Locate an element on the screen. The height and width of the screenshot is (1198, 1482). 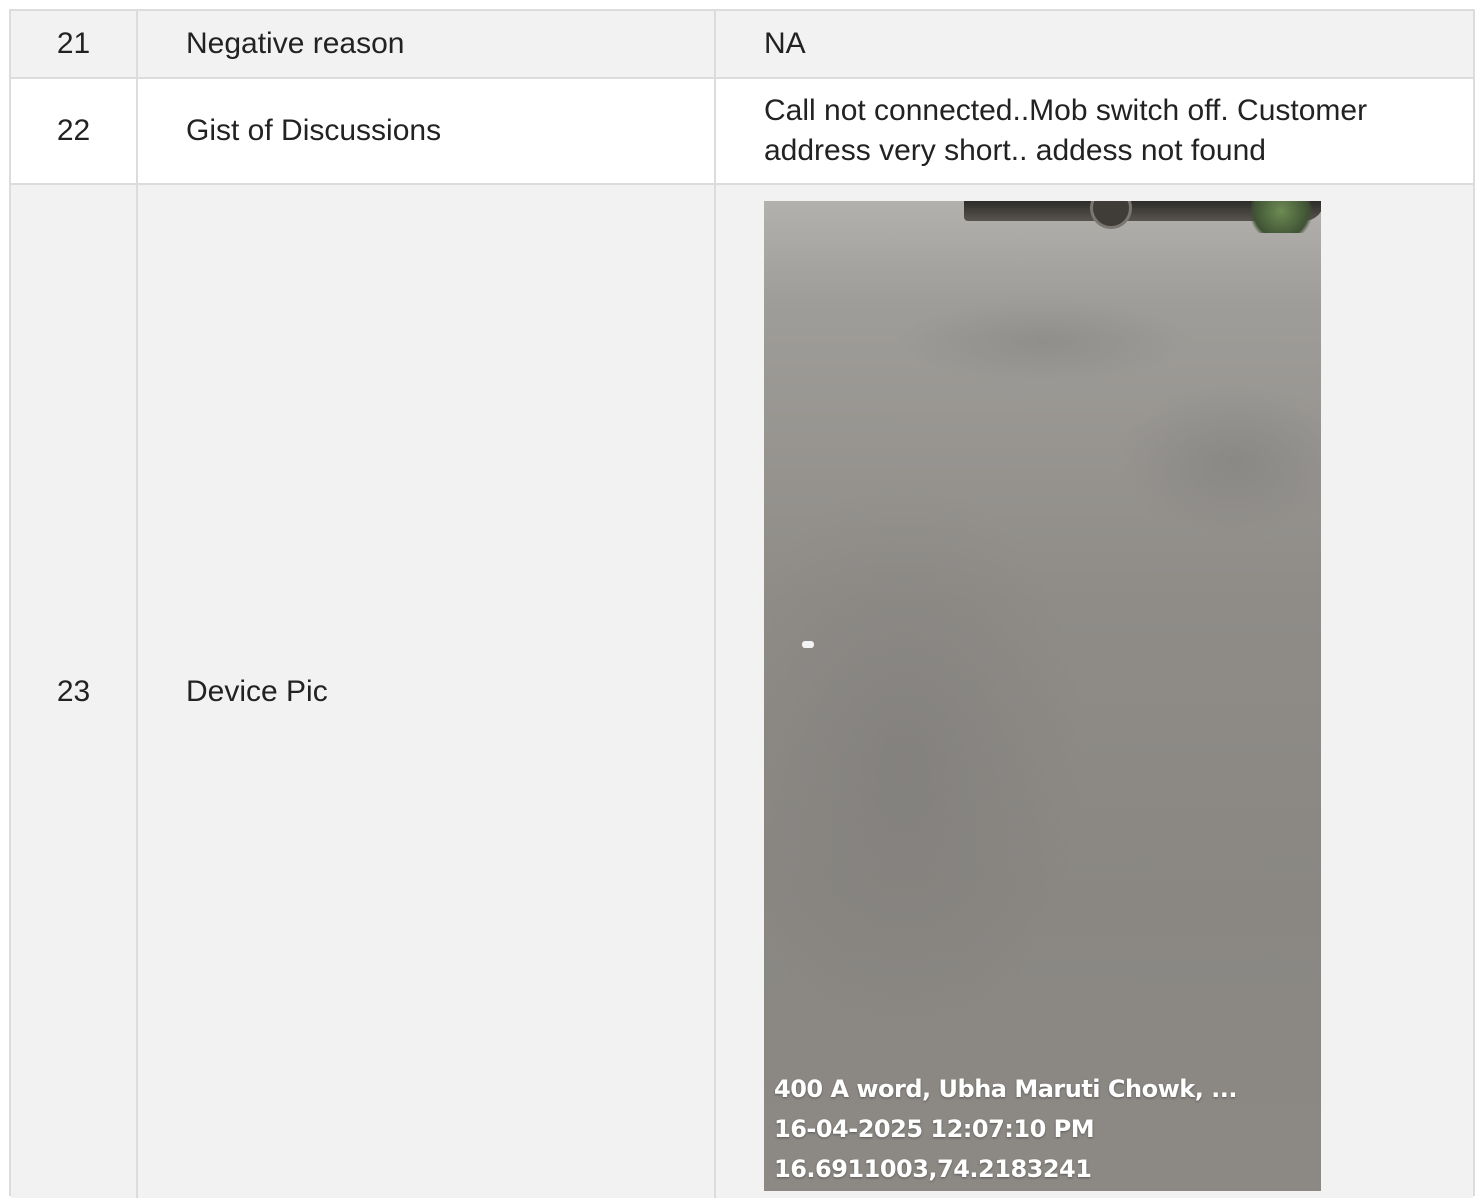
row-number: 22 is located at coordinates (74, 131).